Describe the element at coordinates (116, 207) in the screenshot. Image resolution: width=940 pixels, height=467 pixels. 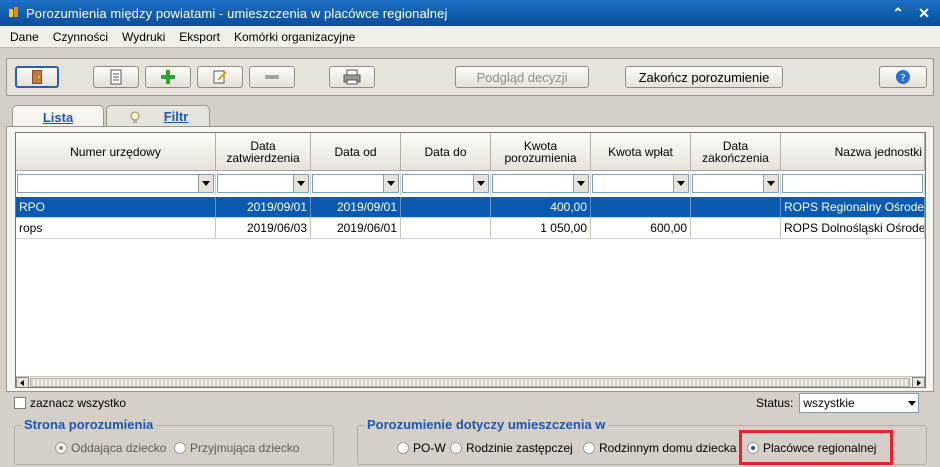
I see `cell-numer: RPO` at that location.